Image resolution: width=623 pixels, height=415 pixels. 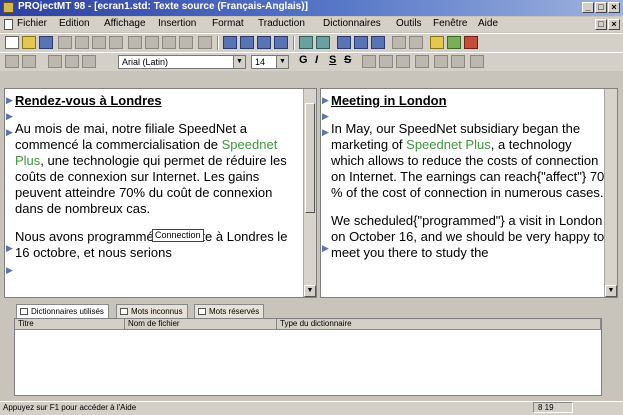 I want to click on align-right-icon, so click(x=403, y=61).